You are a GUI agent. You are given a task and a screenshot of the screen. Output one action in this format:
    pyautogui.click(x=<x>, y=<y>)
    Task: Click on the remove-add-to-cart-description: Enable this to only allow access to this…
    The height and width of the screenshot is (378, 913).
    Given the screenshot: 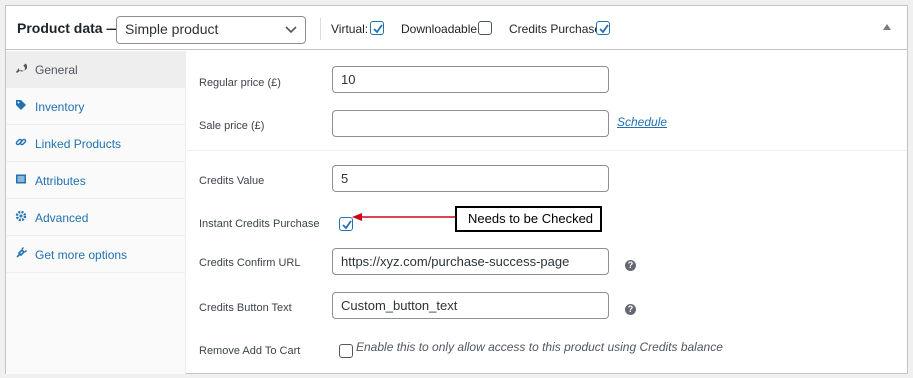 What is the action you would take?
    pyautogui.click(x=539, y=347)
    